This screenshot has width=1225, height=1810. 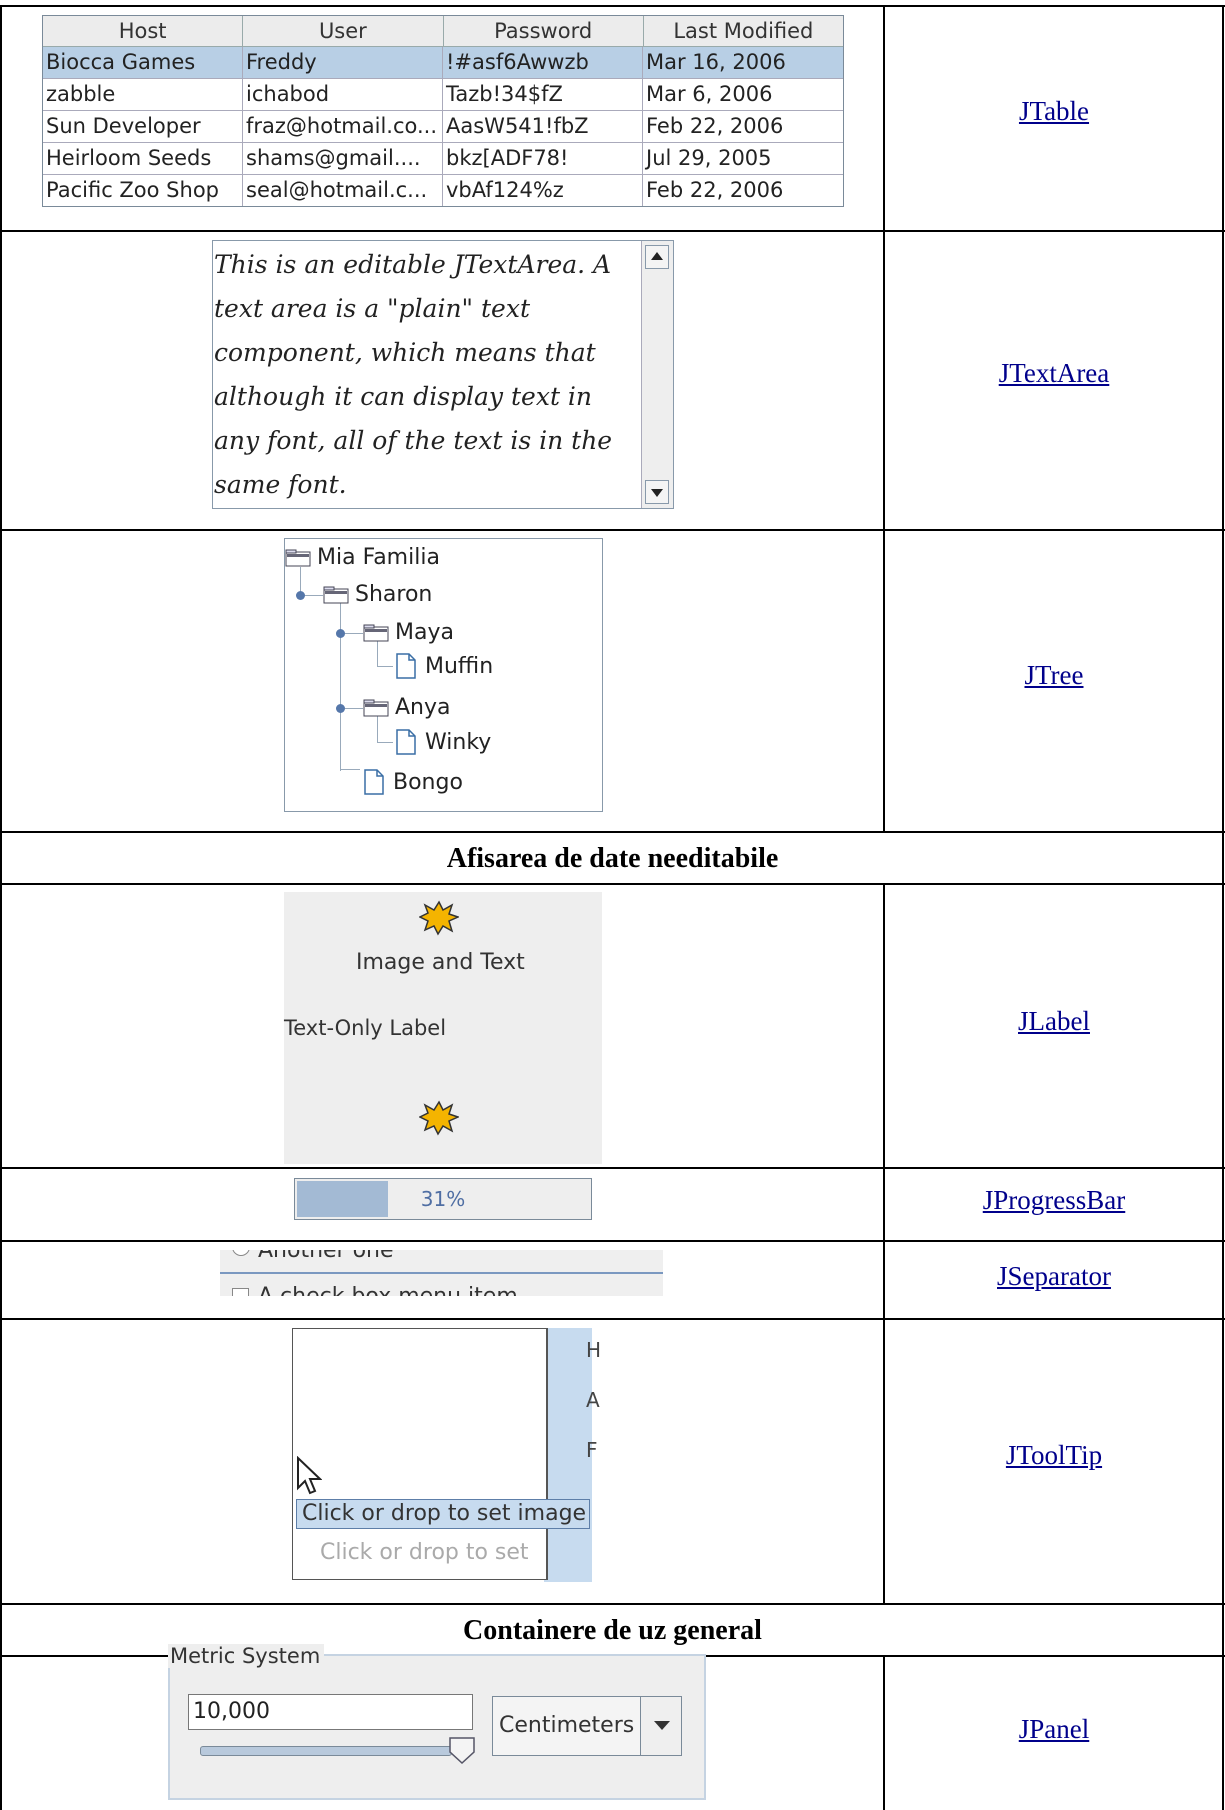 I want to click on link-jprogressbar: JProgressBar, so click(x=1054, y=1200).